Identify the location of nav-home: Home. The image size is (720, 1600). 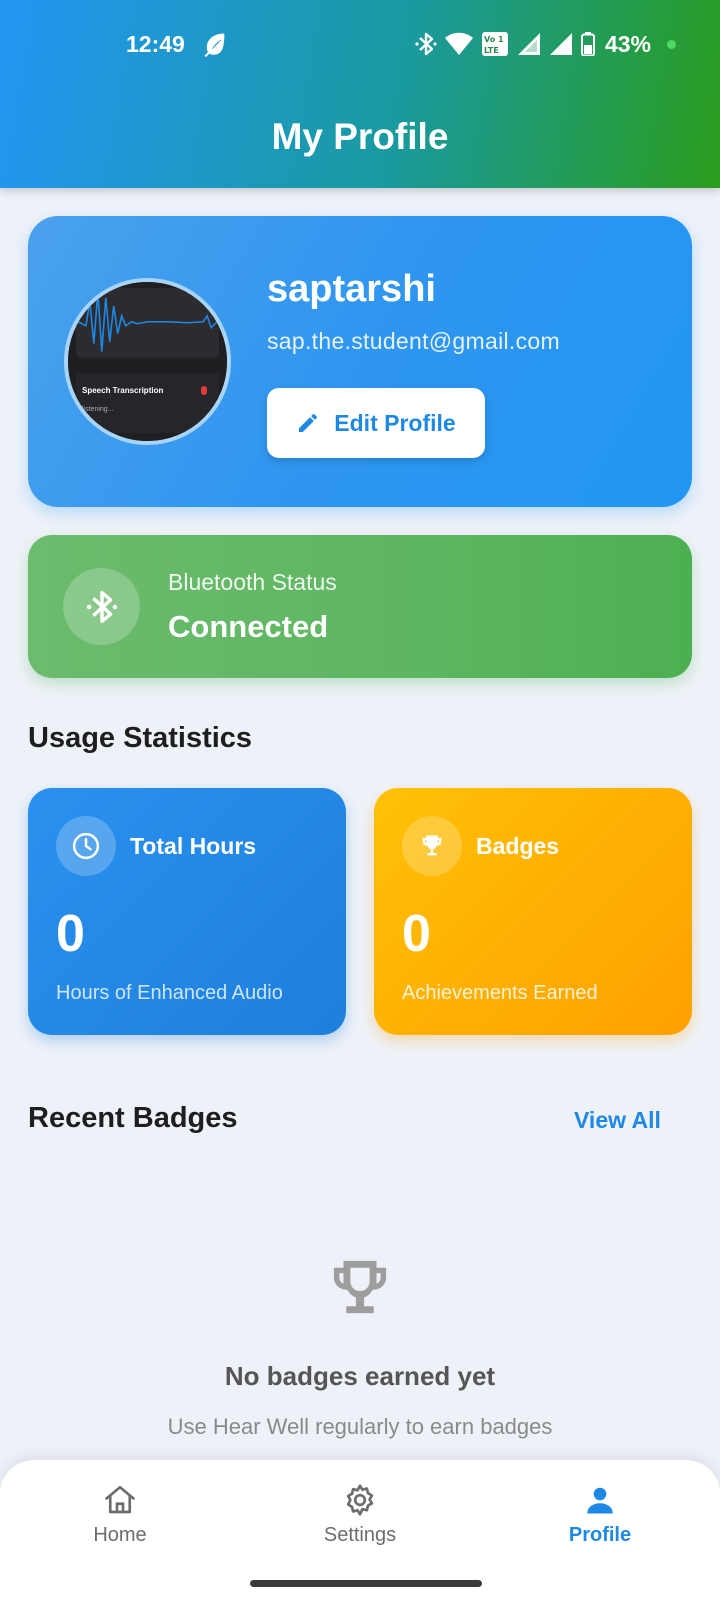
(120, 1514).